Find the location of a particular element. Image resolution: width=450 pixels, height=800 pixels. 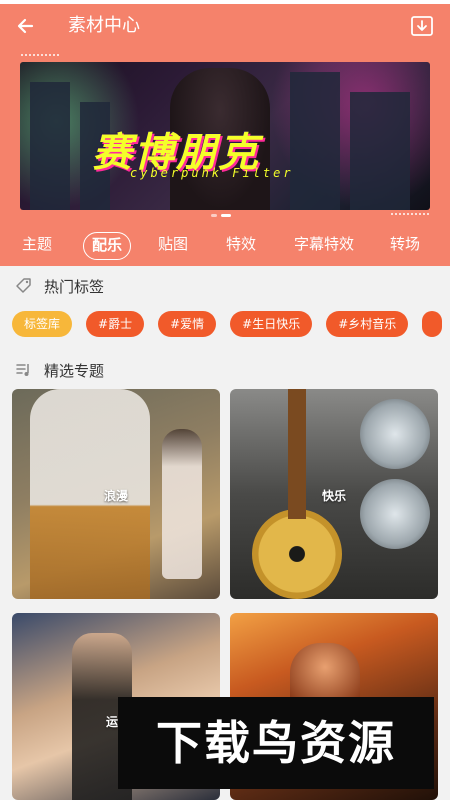

banner-subtitle: cyberpunk Filter is located at coordinates (212, 173).